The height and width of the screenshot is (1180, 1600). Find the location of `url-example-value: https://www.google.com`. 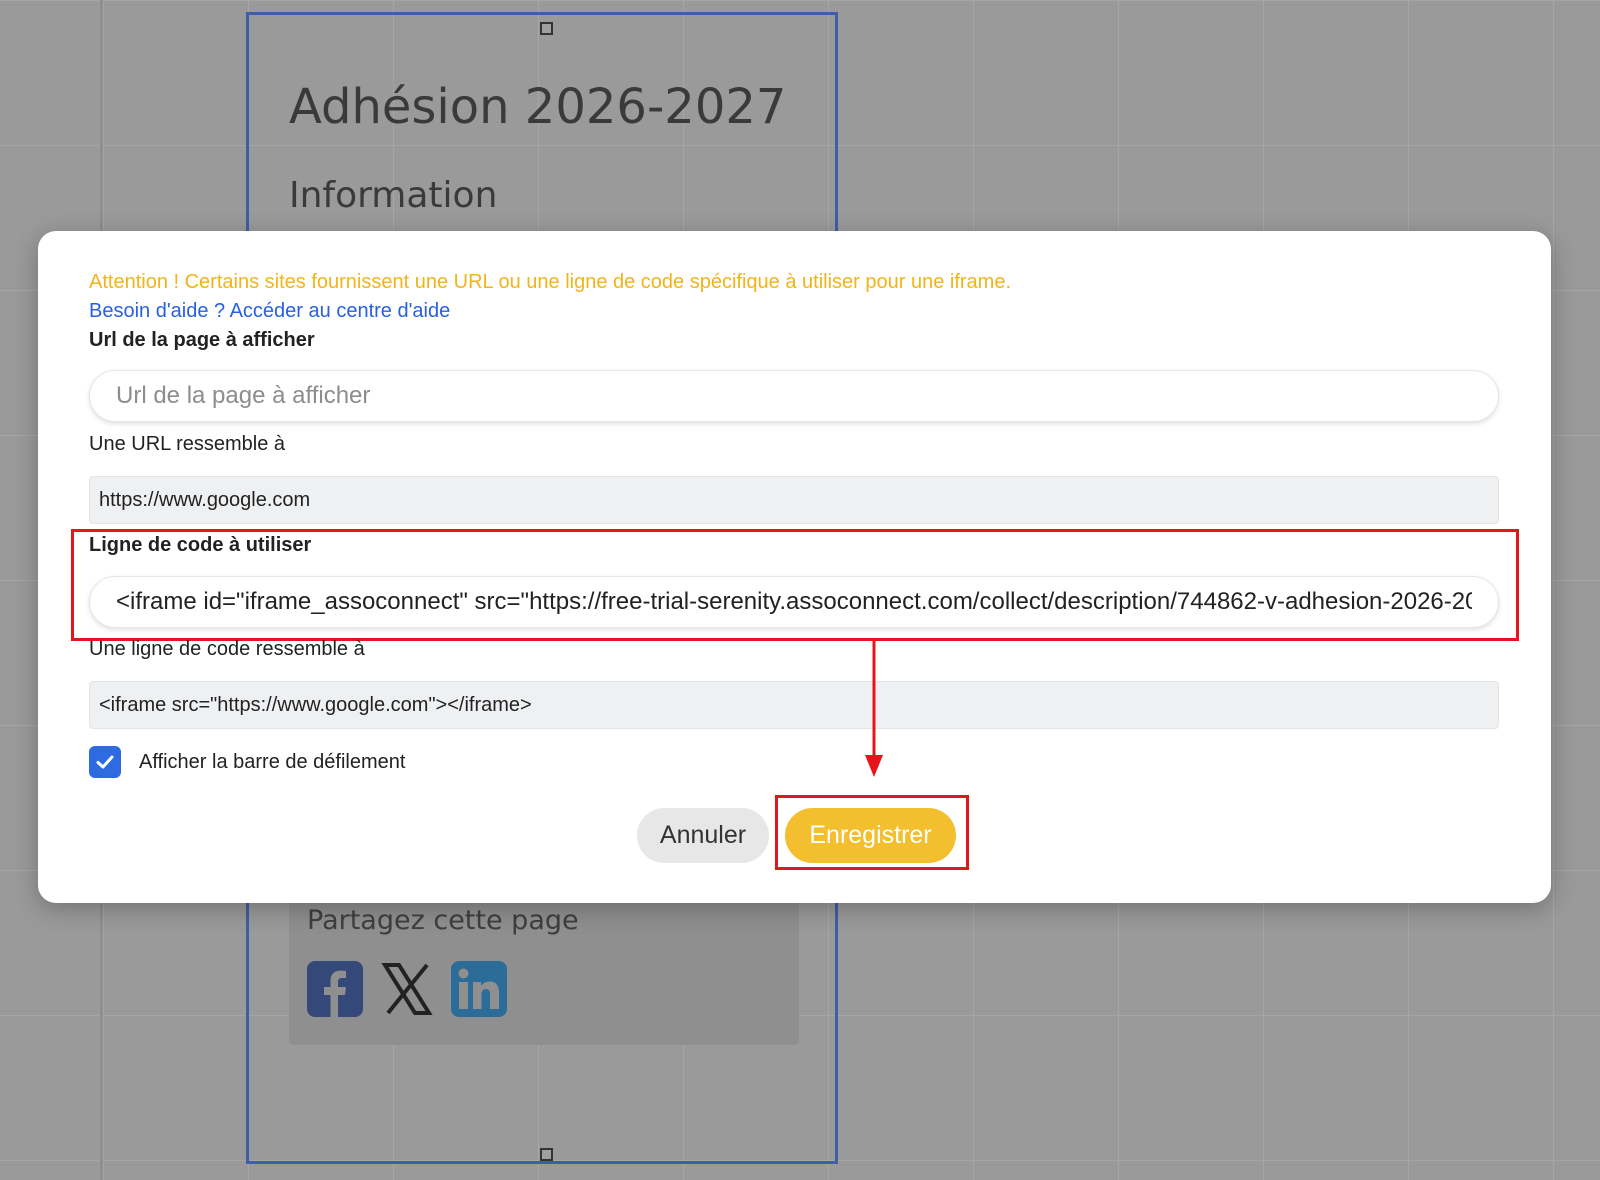

url-example-value: https://www.google.com is located at coordinates (794, 500).